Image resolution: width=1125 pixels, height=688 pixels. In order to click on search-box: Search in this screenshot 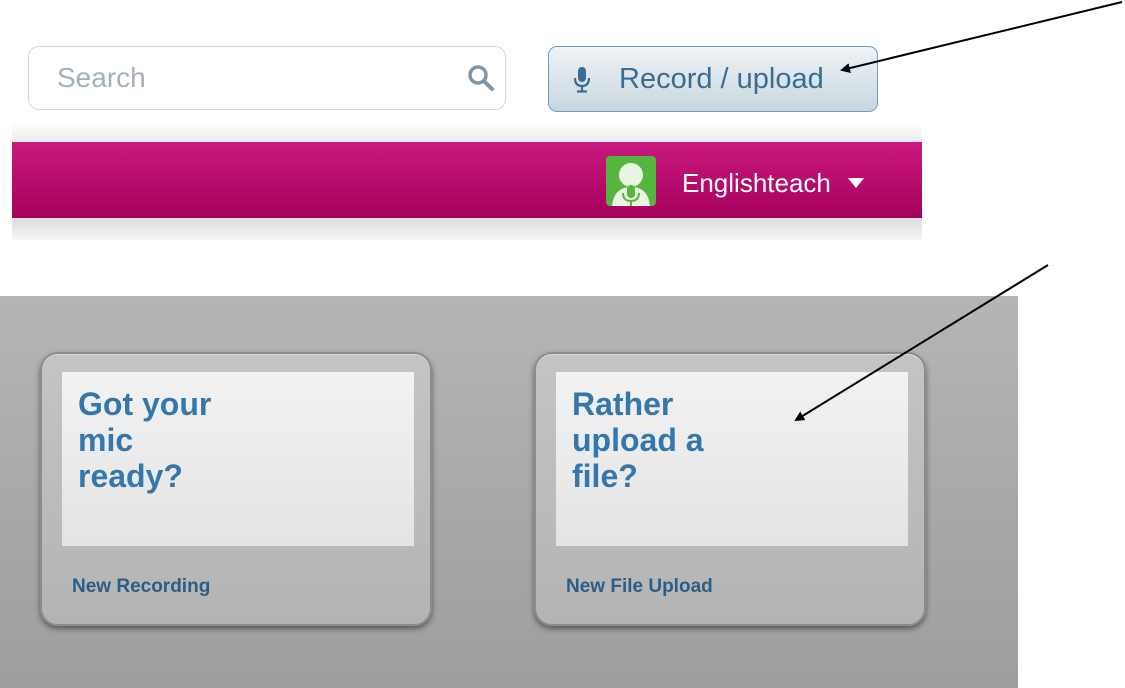, I will do `click(267, 78)`.